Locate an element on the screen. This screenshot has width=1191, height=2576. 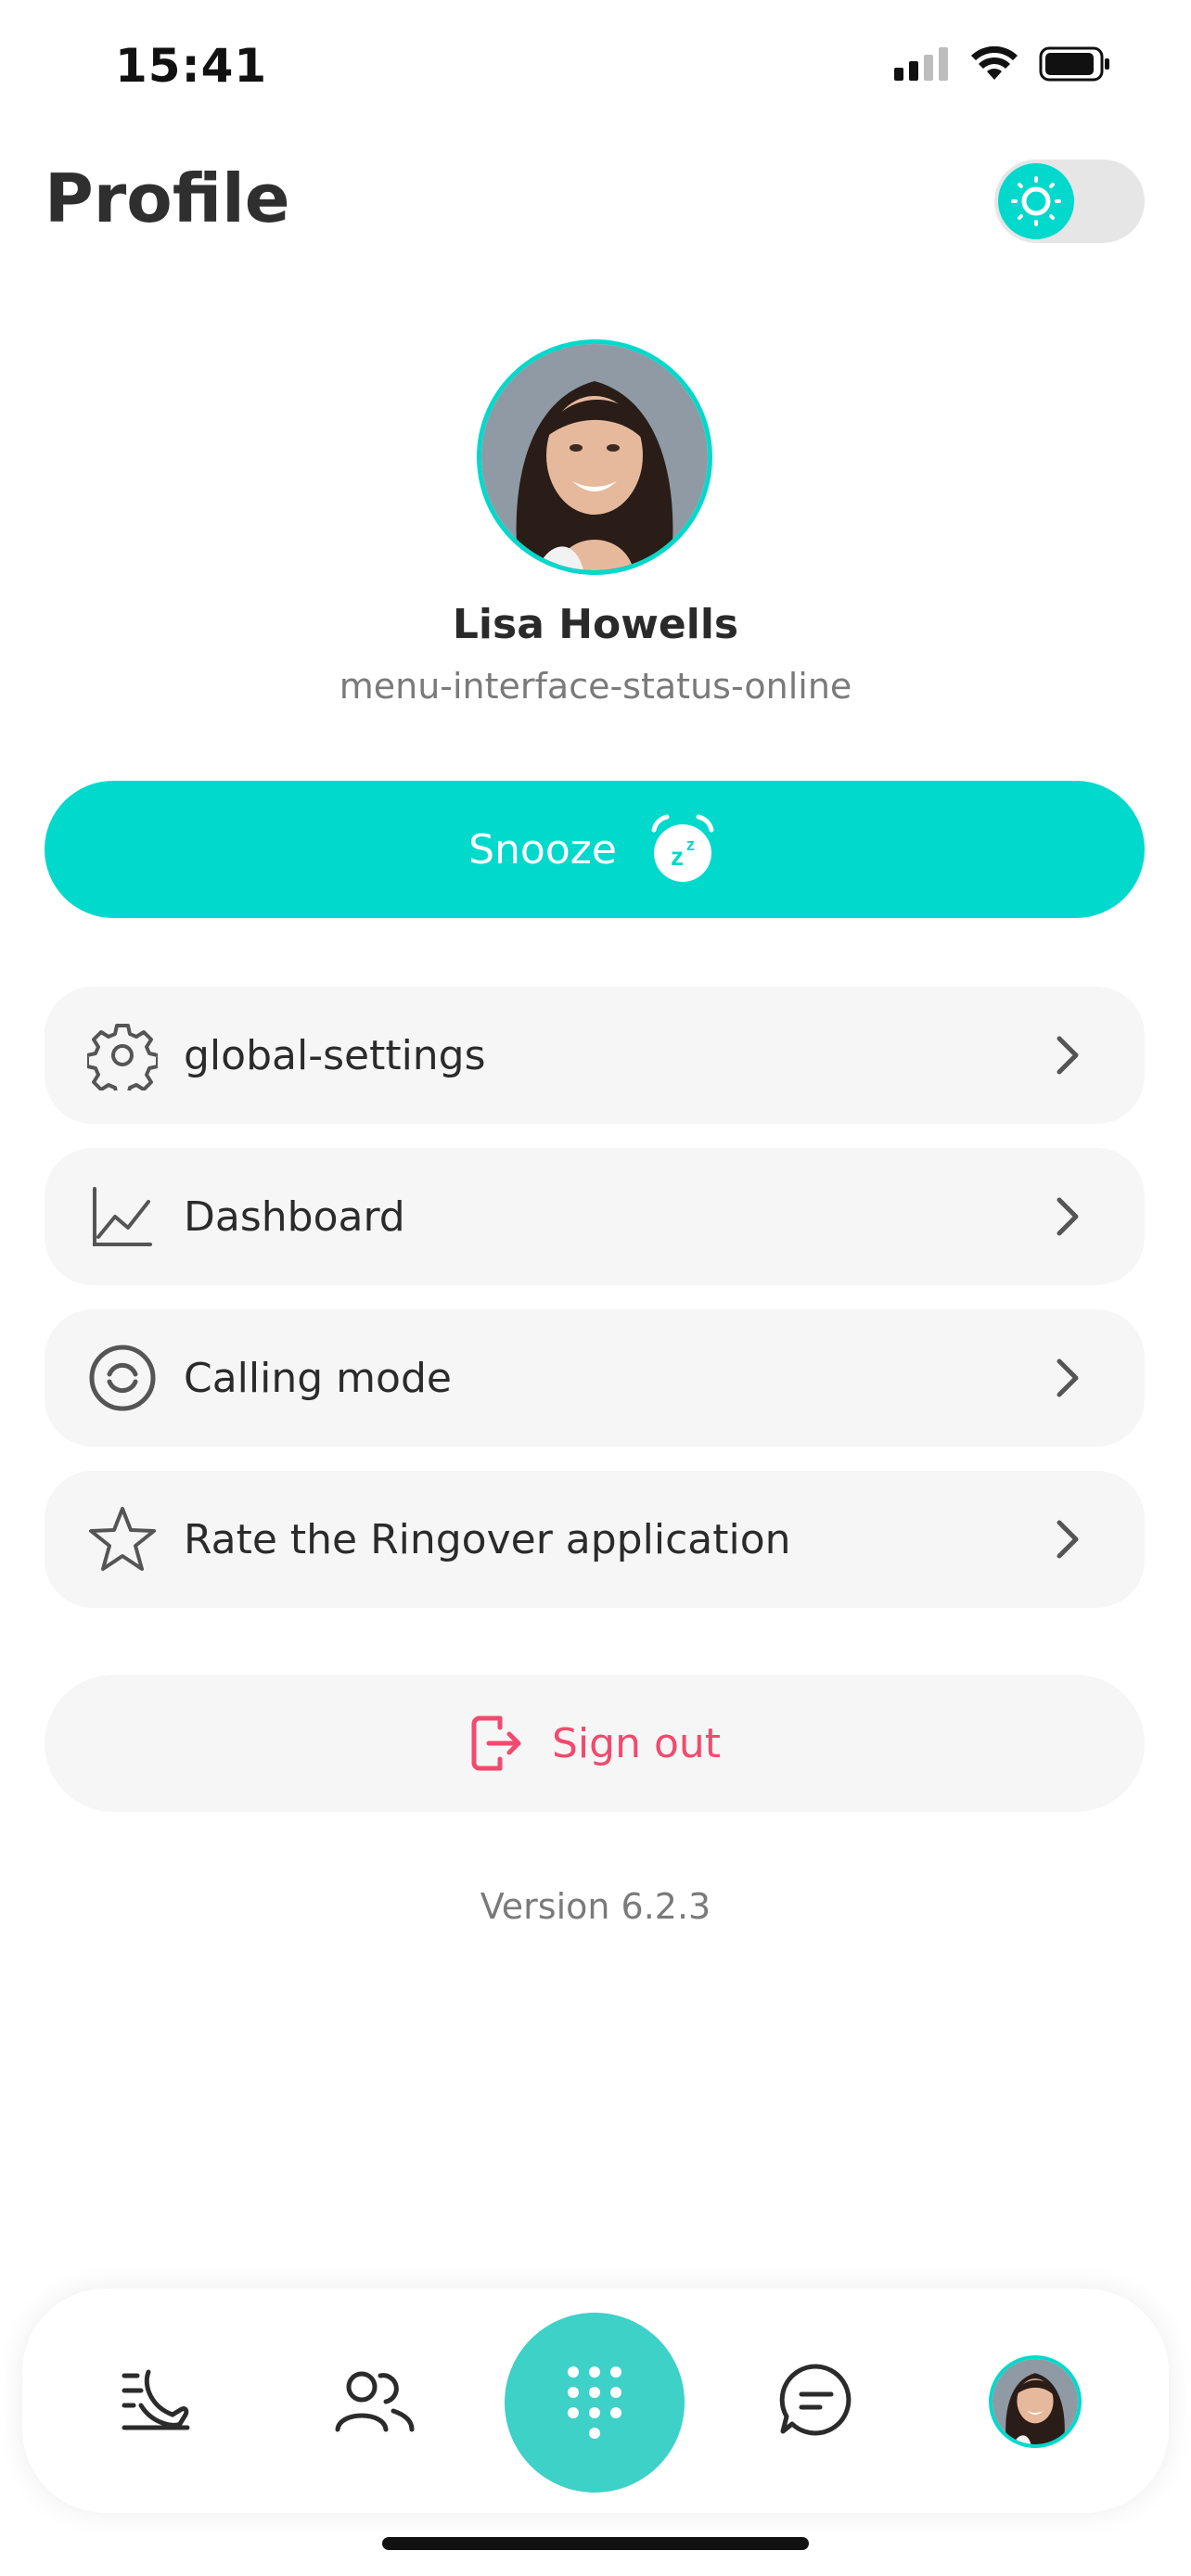
tab-messages is located at coordinates (816, 2402).